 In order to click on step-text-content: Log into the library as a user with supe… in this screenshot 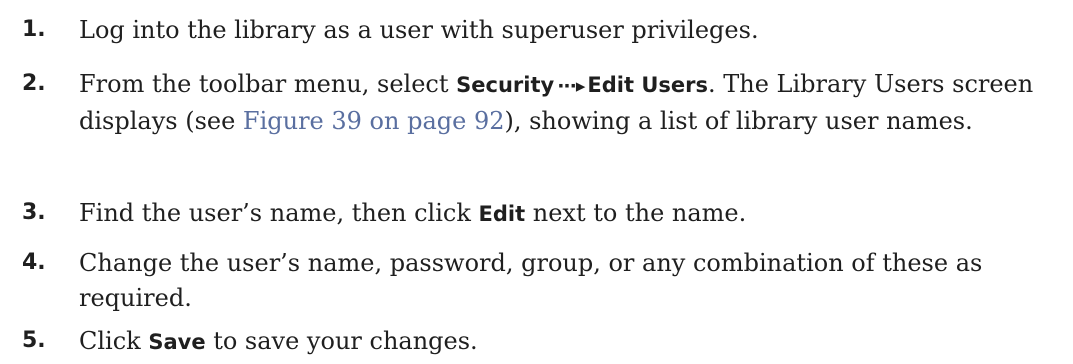, I will do `click(419, 30)`.